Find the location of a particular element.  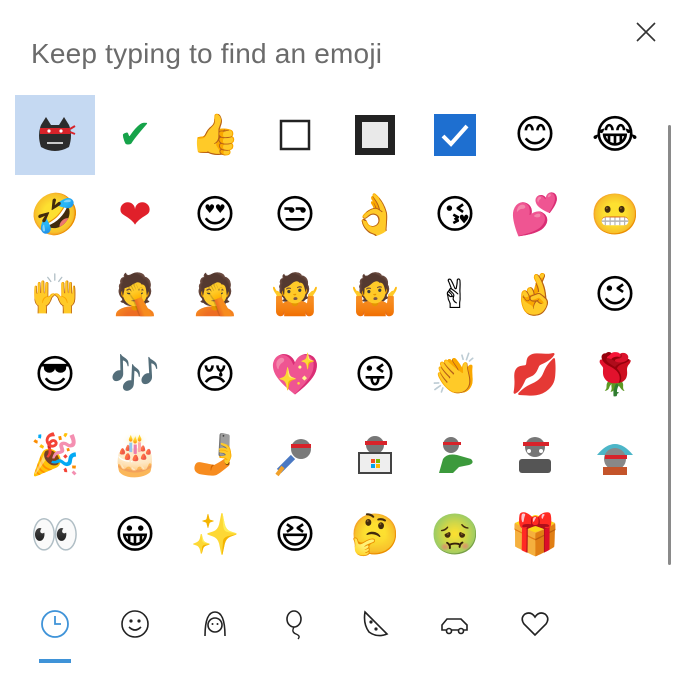

emoji-cell: 🤣 is located at coordinates (55, 215).